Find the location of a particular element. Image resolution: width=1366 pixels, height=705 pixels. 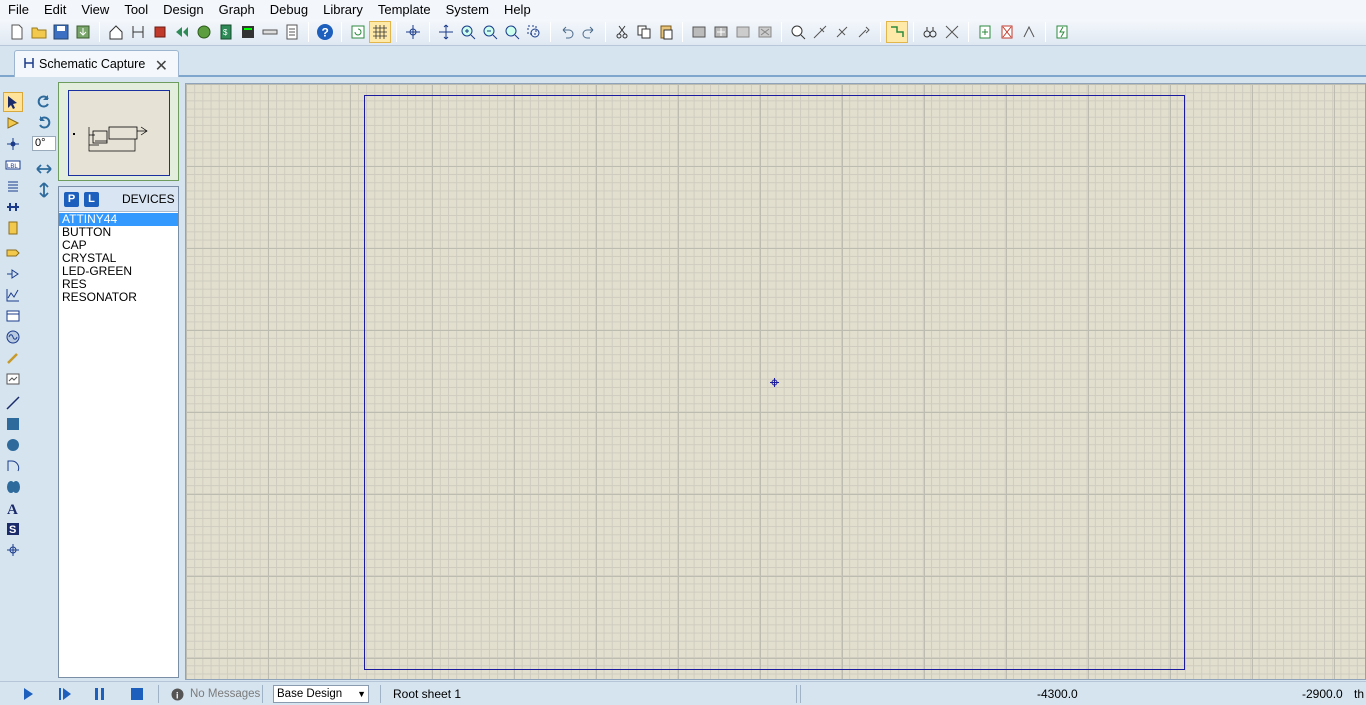

new-file-icon is located at coordinates (17, 32).